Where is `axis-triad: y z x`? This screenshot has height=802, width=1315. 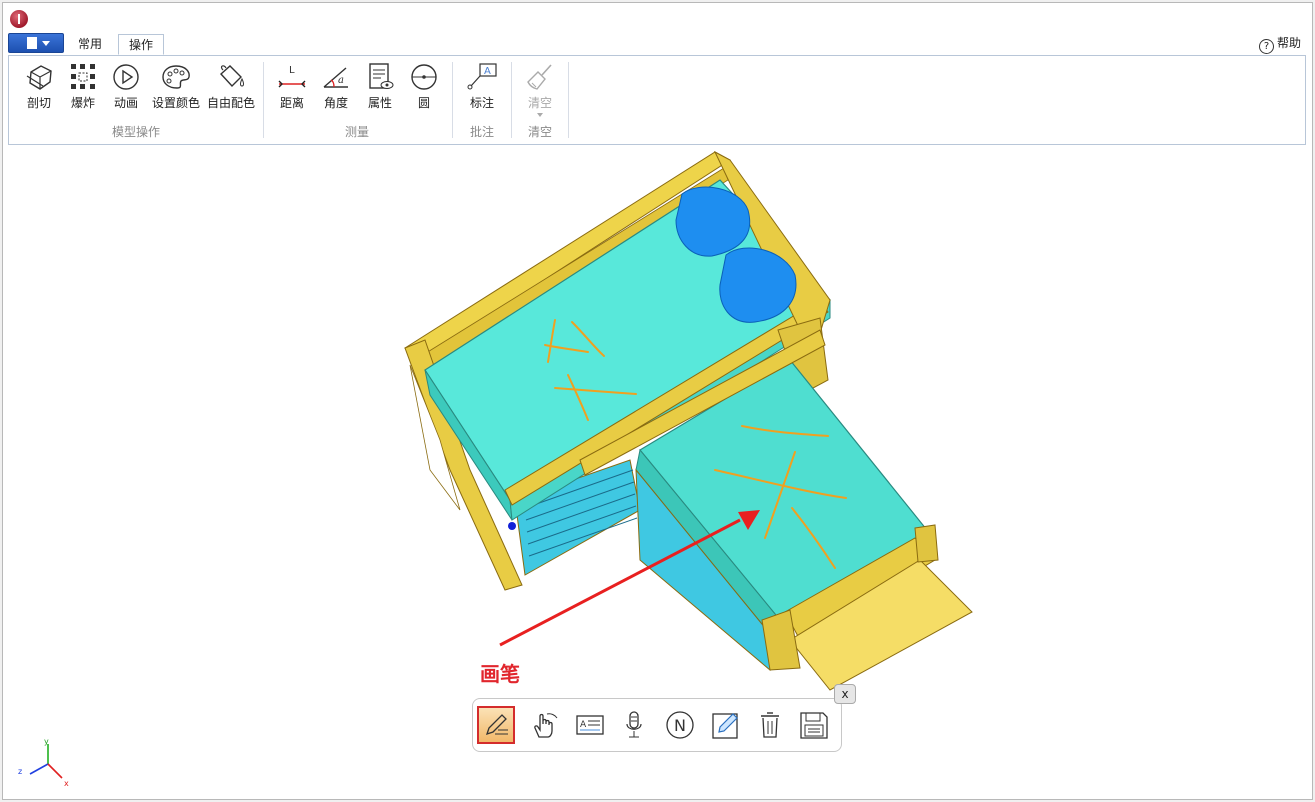
axis-triad: y z x is located at coordinates (43, 763).